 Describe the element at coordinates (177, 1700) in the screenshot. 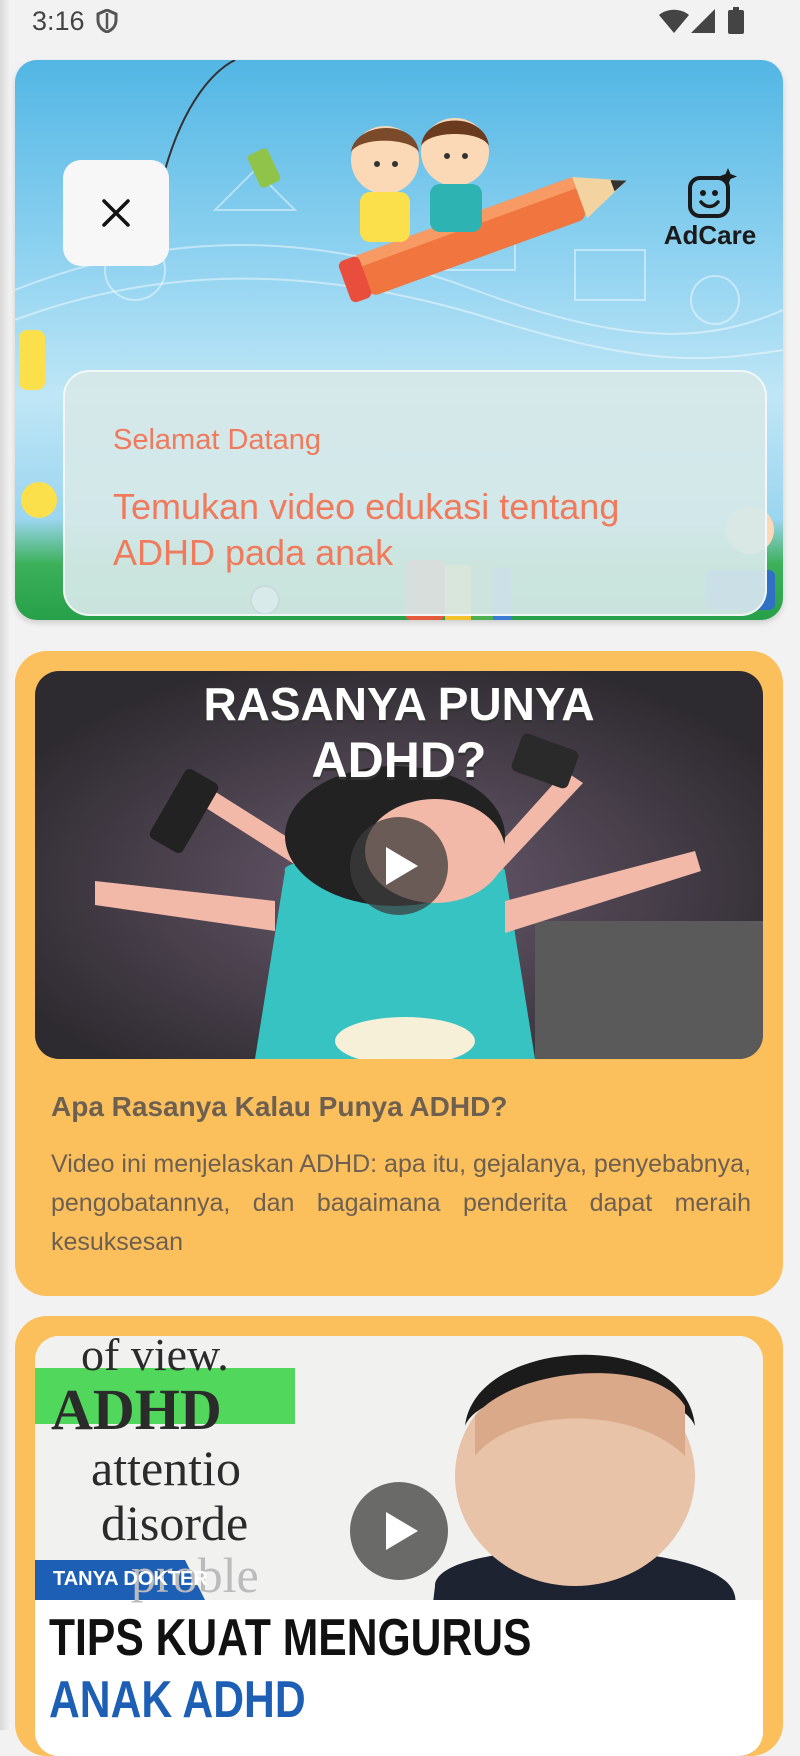

I see `thumbnail-title-line-2: ANAK ADHD` at that location.